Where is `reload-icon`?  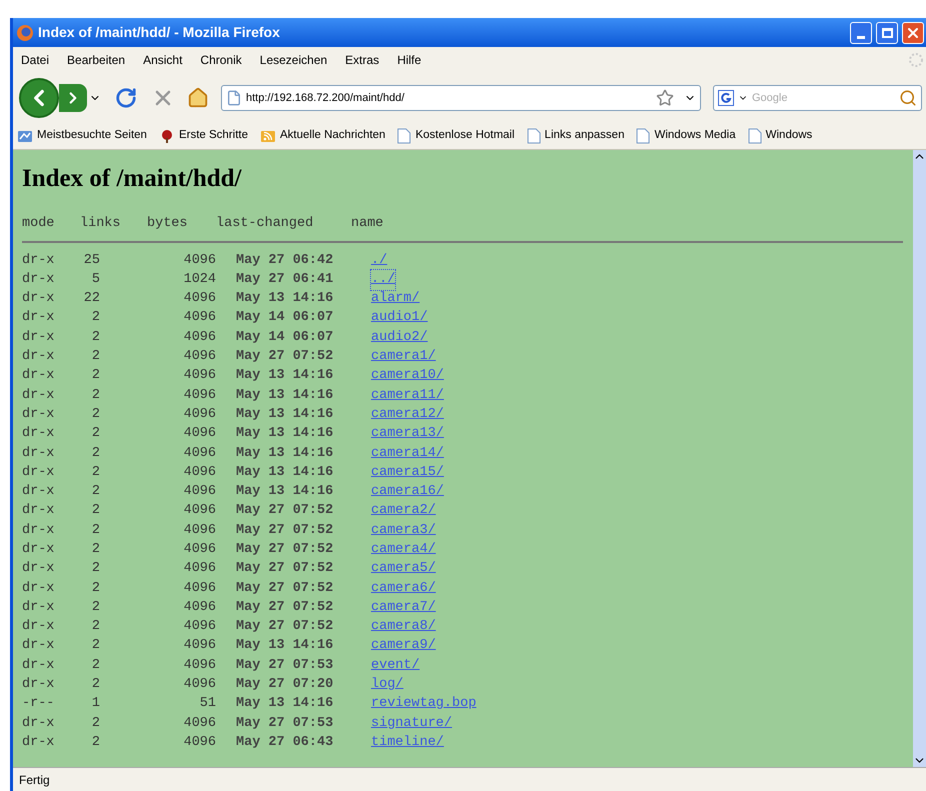
reload-icon is located at coordinates (126, 98).